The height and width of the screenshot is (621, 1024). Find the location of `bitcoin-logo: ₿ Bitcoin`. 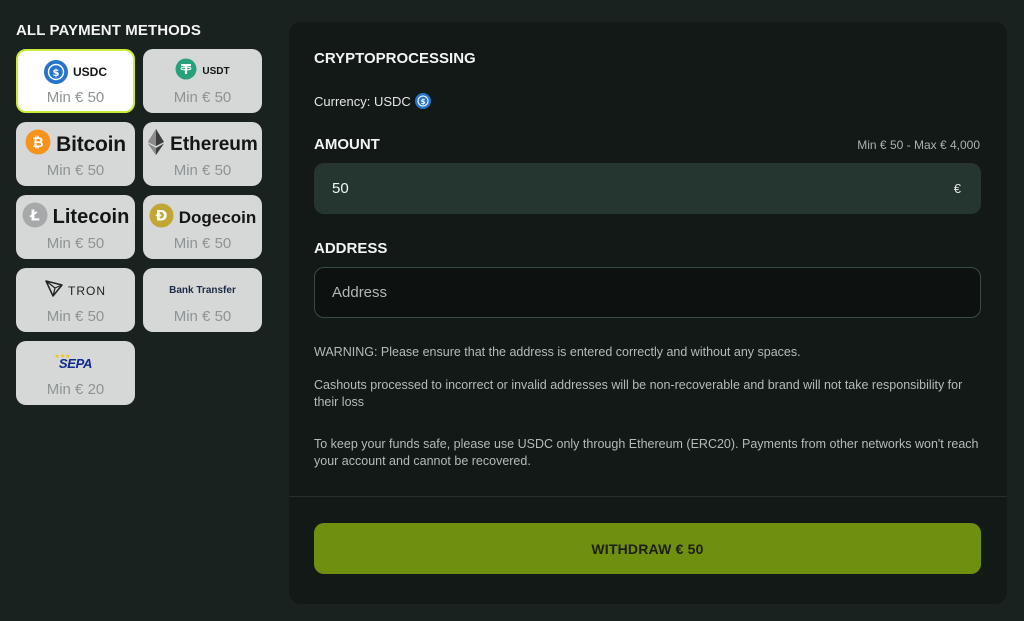

bitcoin-logo: ₿ Bitcoin is located at coordinates (75, 144).